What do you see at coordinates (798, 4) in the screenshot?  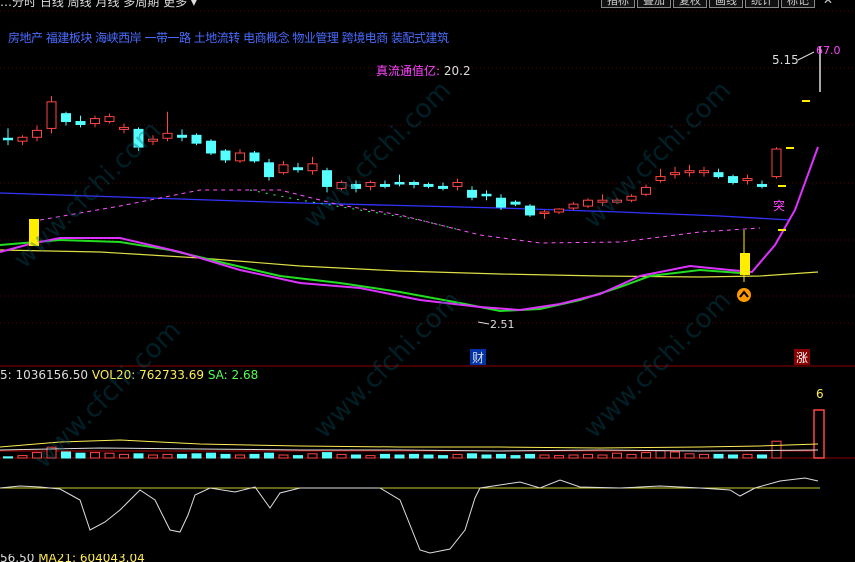 I see `mark-button: 标记` at bounding box center [798, 4].